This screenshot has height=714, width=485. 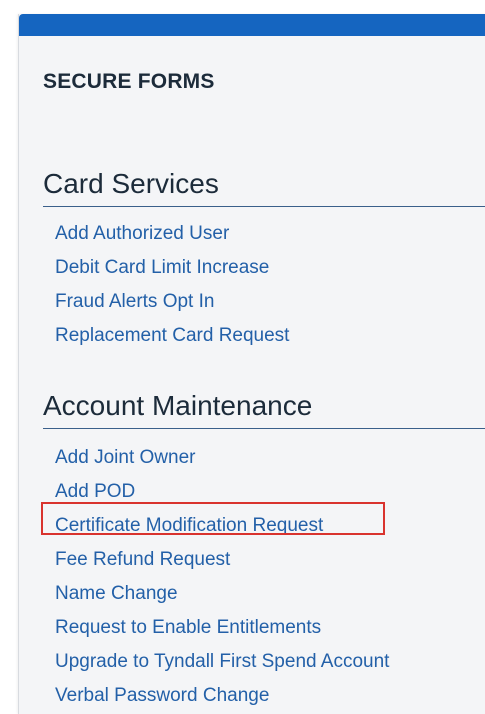 I want to click on account-maintenance-heading: Account Maintenance, so click(x=264, y=408).